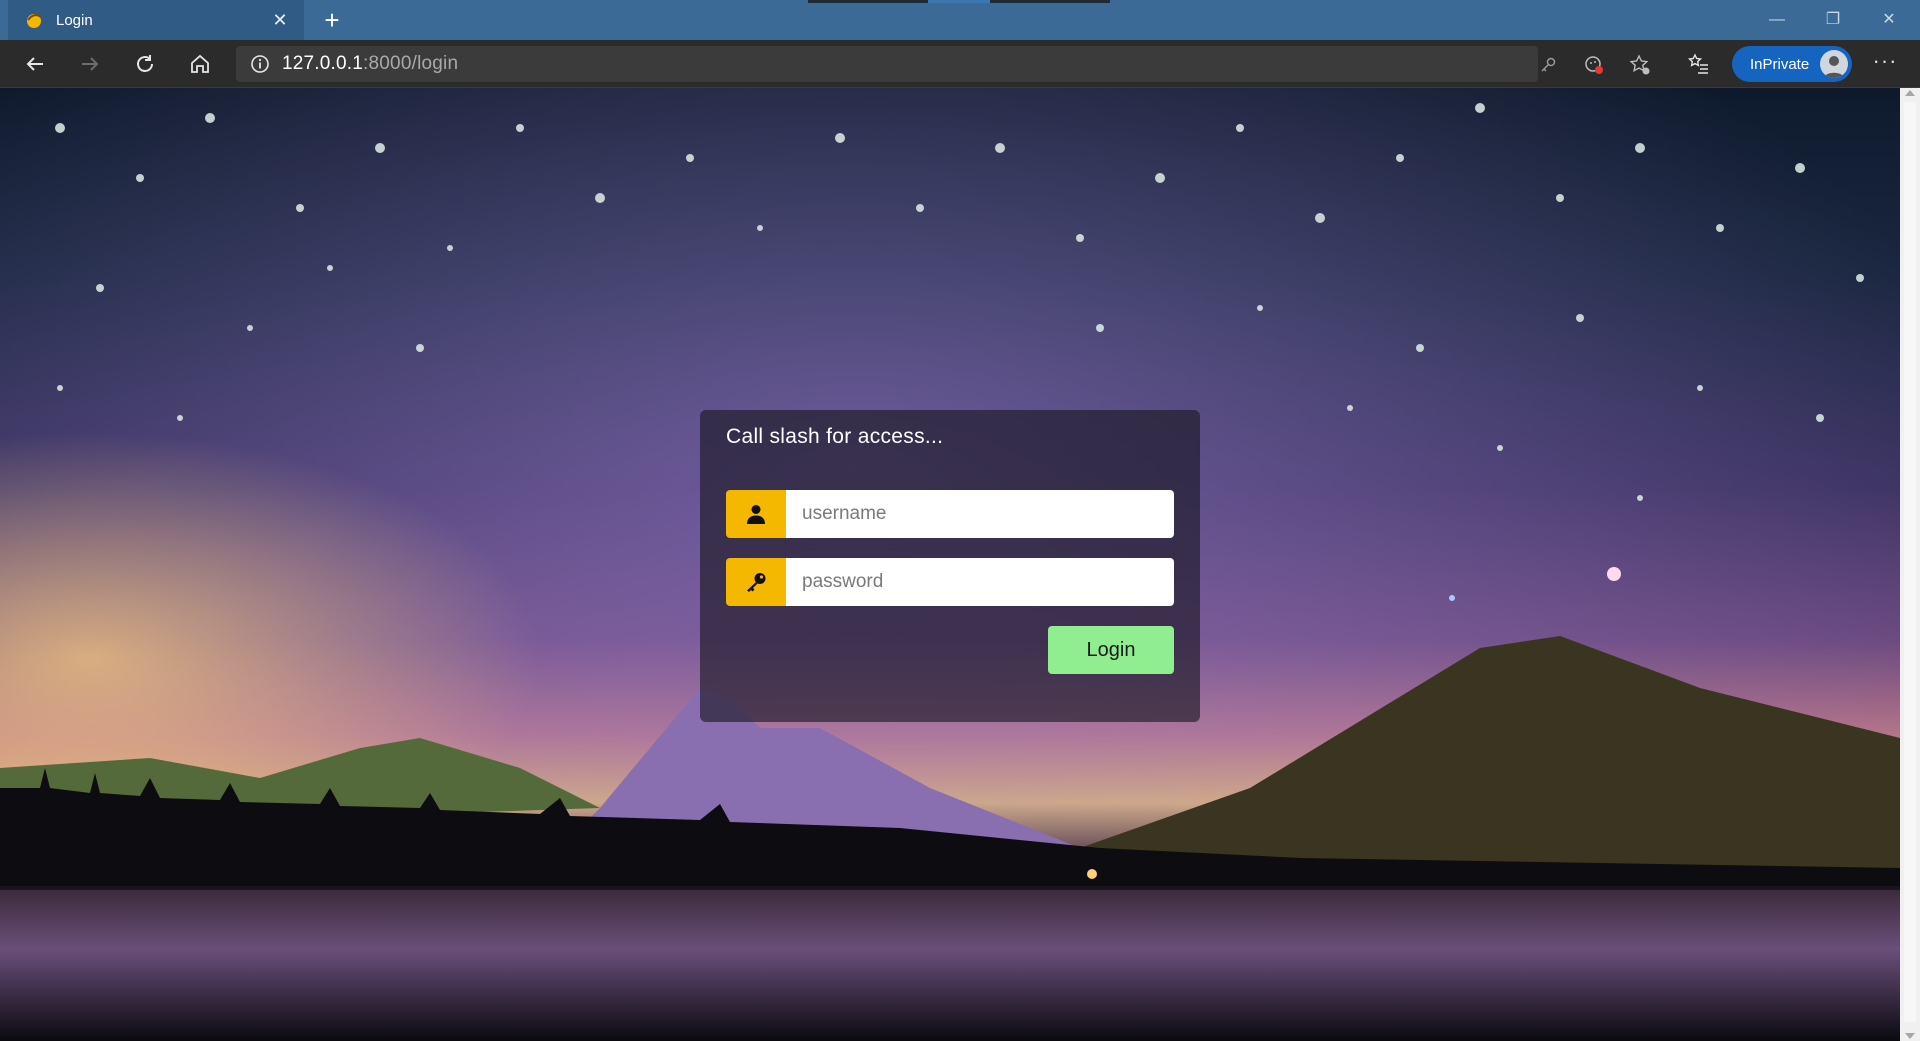  I want to click on url-text: 127.0.0.1:8000/login, so click(370, 64).